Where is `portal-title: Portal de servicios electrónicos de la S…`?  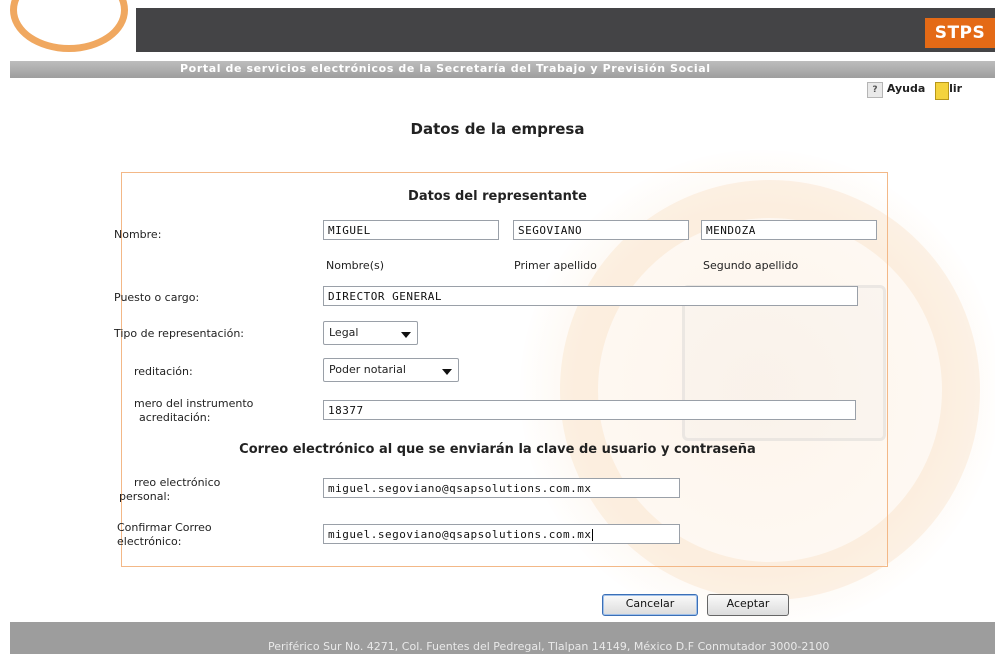
portal-title: Portal de servicios electrónicos de la S… is located at coordinates (445, 68).